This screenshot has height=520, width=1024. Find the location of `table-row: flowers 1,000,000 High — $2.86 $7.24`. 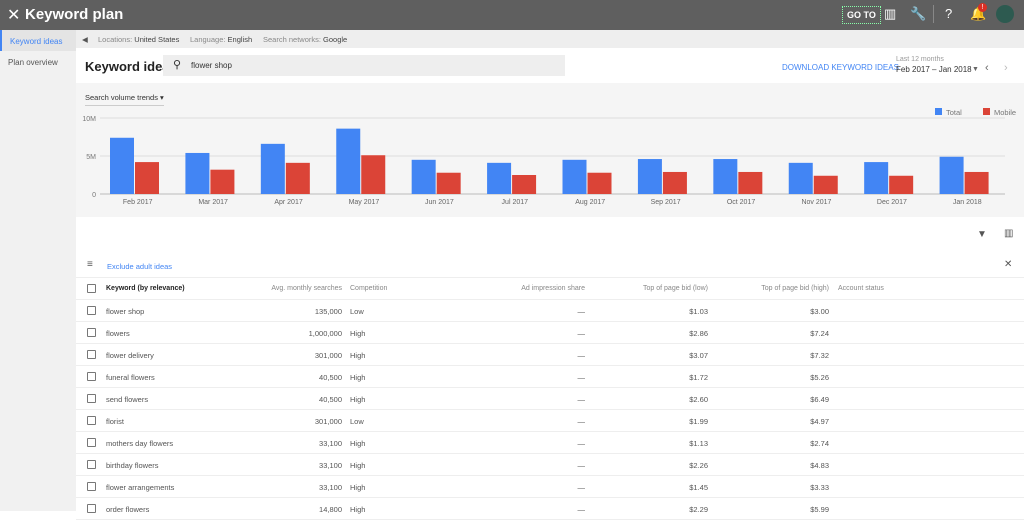

table-row: flowers 1,000,000 High — $2.86 $7.24 is located at coordinates (550, 333).